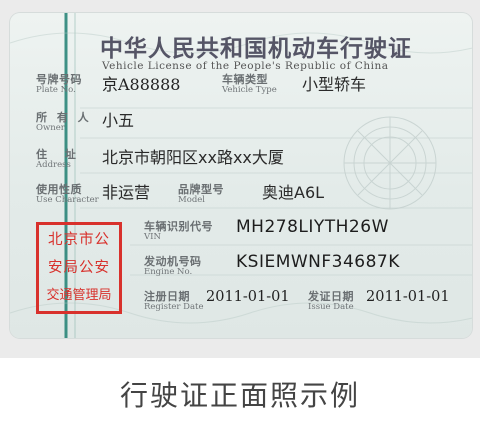 The width and height of the screenshot is (480, 440). What do you see at coordinates (67, 200) in the screenshot?
I see `use-character-label-en: Use Character` at bounding box center [67, 200].